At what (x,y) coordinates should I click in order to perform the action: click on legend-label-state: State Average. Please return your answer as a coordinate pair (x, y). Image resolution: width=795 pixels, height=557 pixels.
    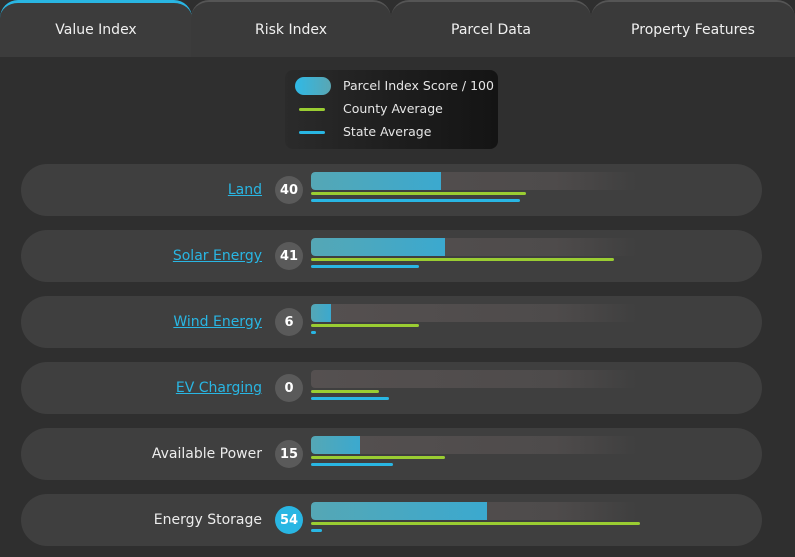
    Looking at the image, I should click on (387, 131).